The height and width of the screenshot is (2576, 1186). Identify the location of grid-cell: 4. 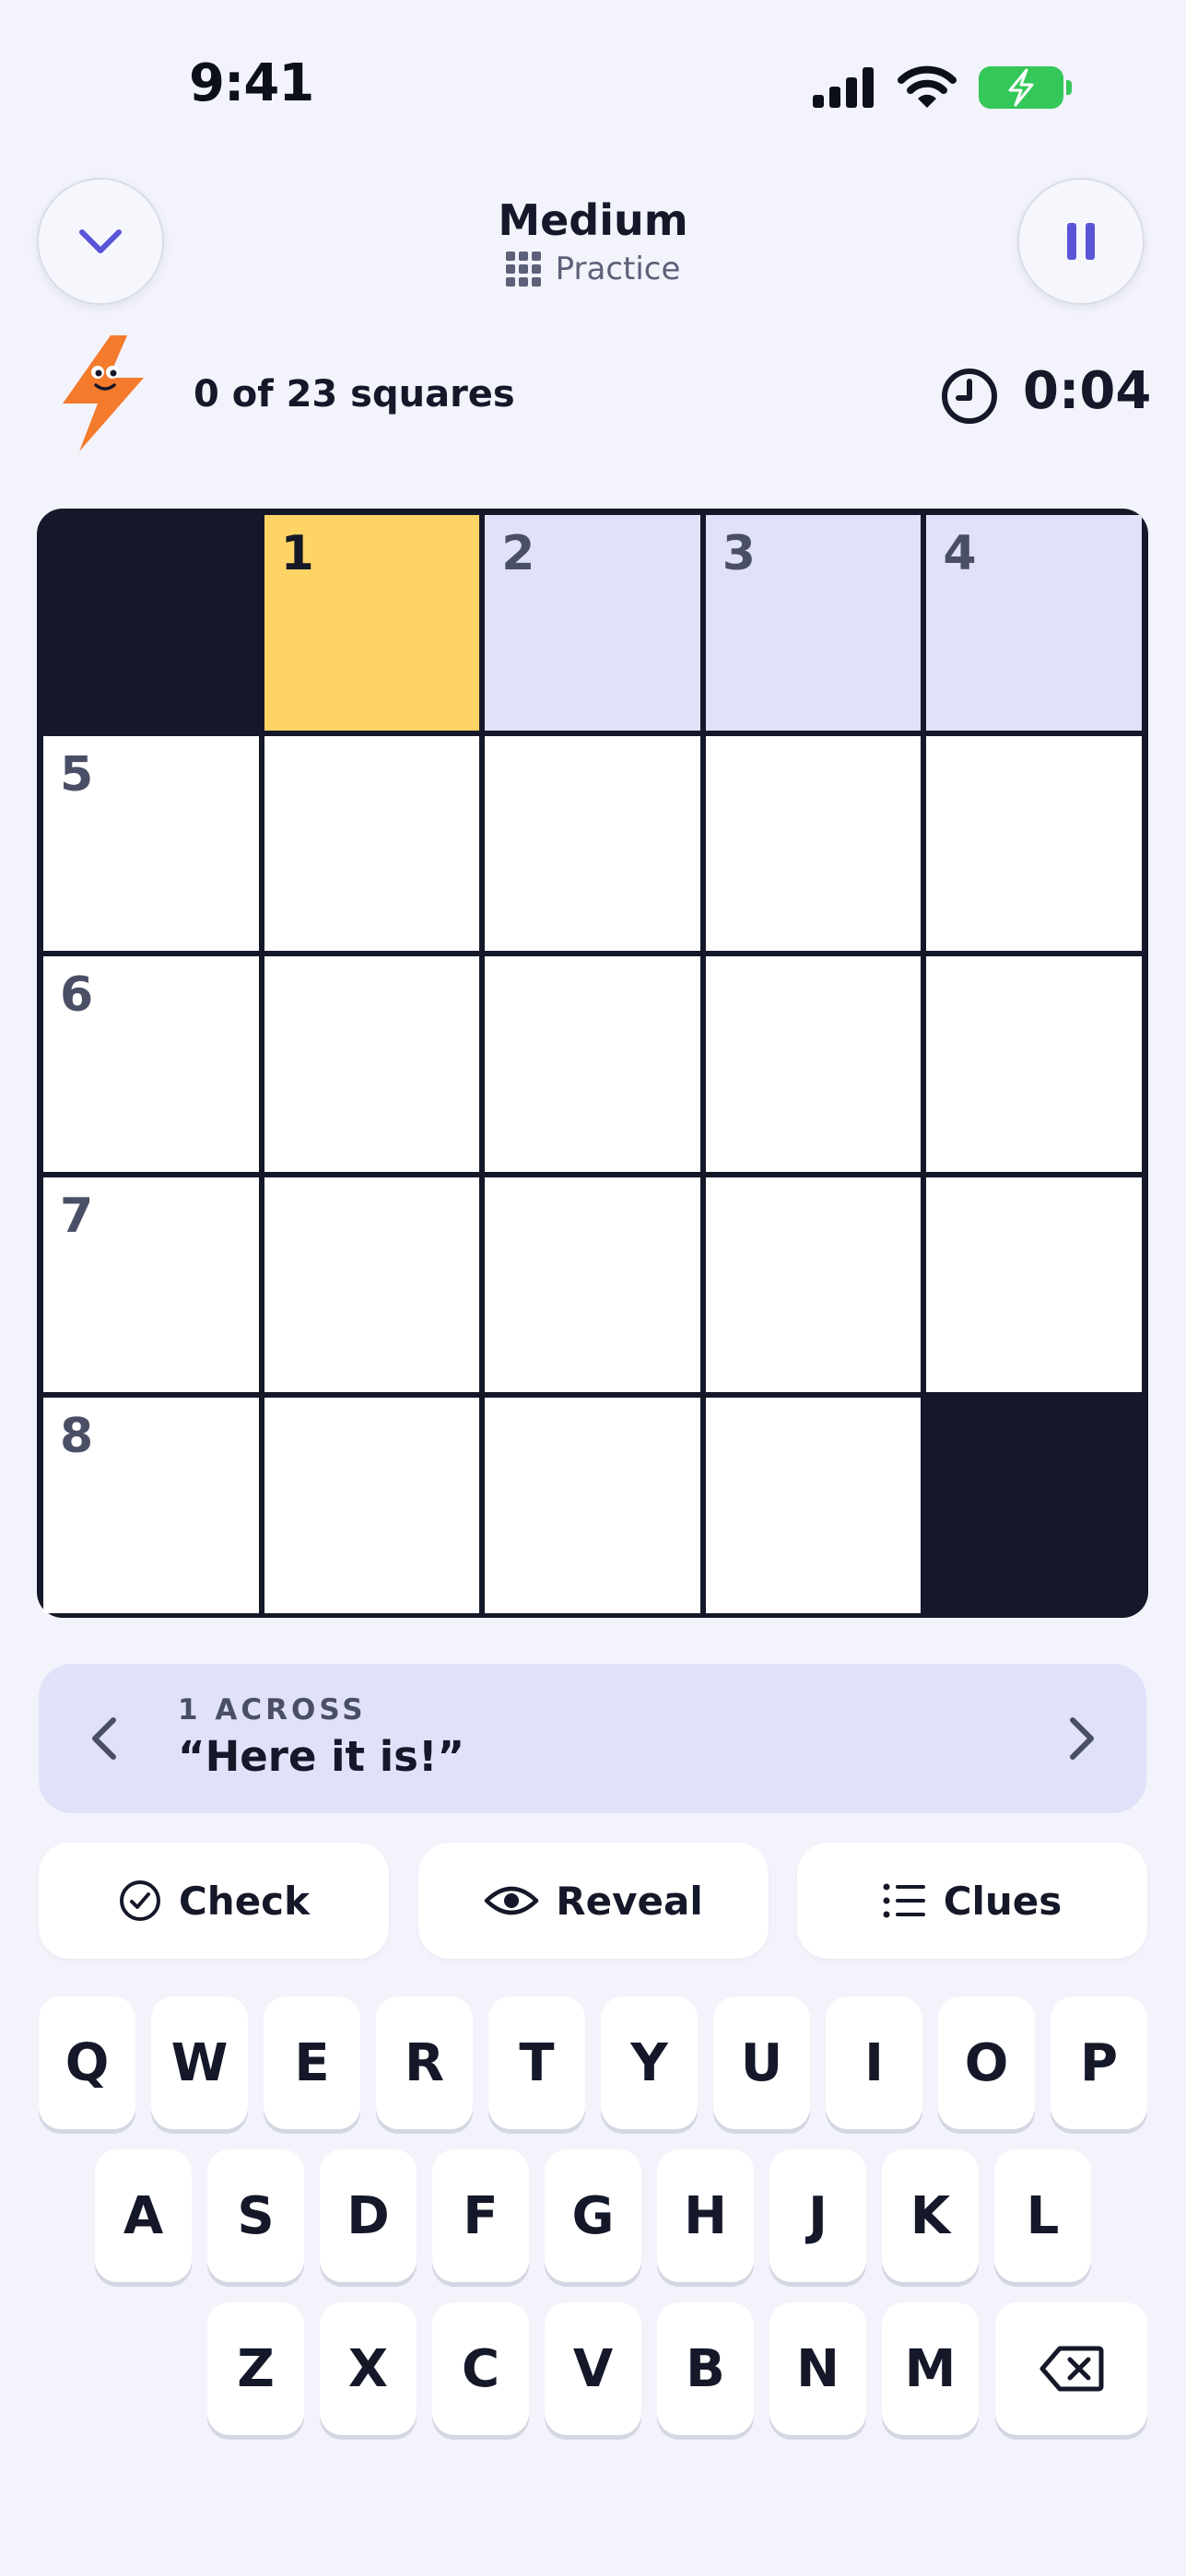
(1034, 623).